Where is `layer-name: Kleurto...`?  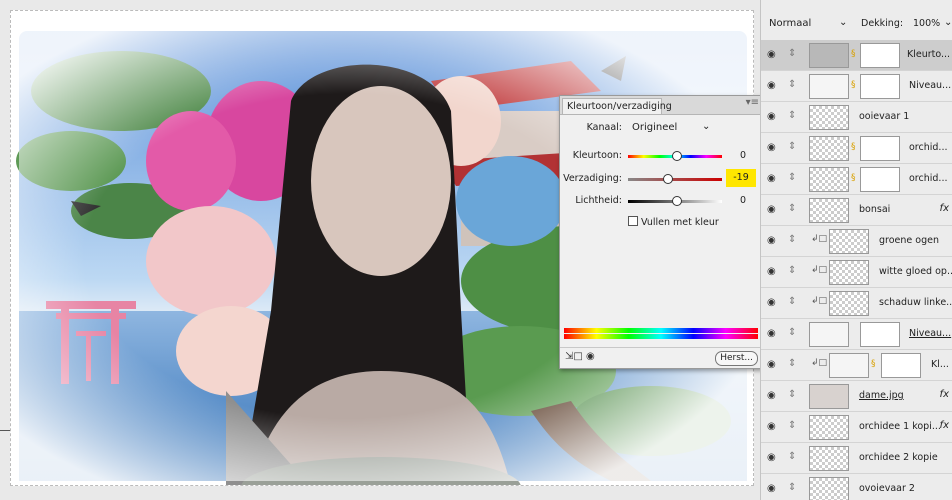 layer-name: Kleurto... is located at coordinates (928, 54).